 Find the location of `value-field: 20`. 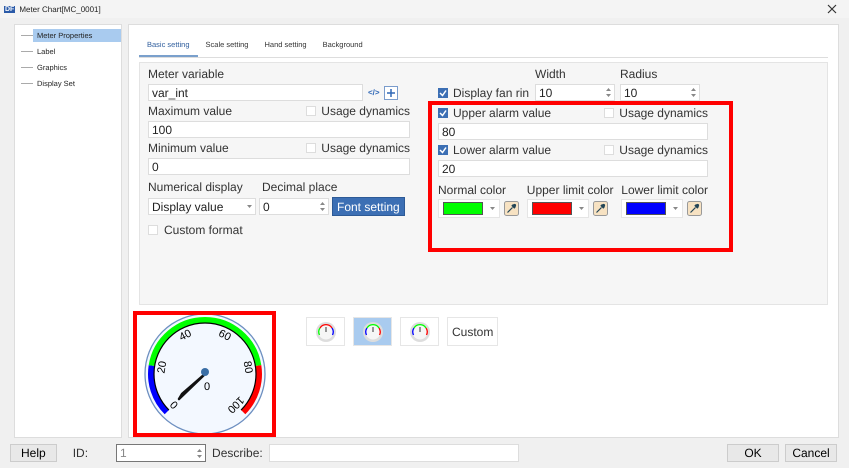

value-field: 20 is located at coordinates (573, 168).